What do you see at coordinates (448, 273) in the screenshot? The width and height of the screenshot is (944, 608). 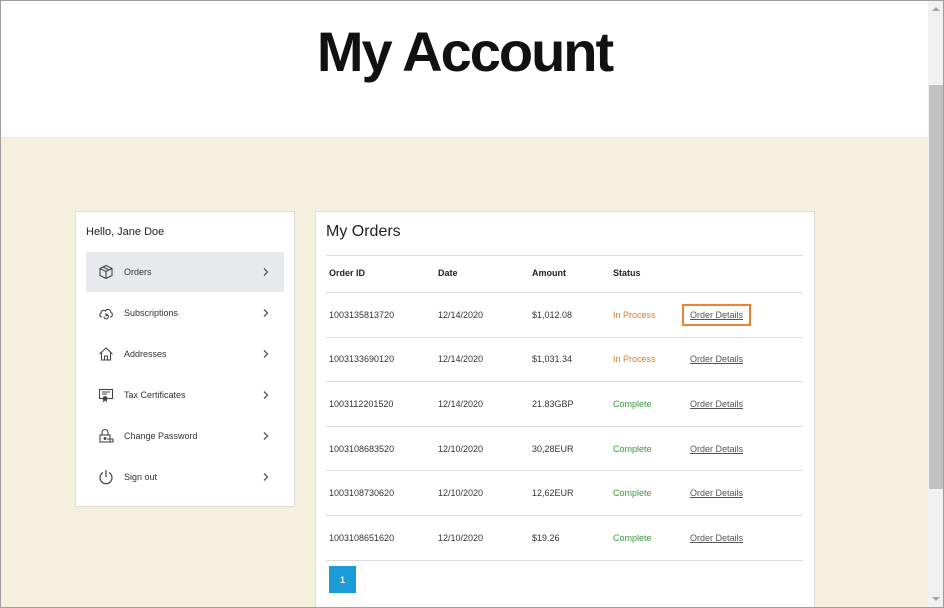 I see `column-header-date: Date` at bounding box center [448, 273].